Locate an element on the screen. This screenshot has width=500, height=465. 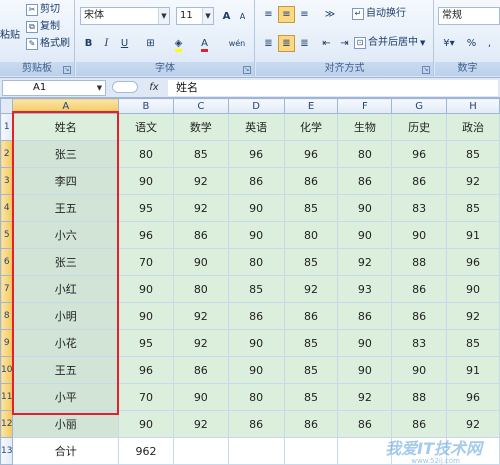
align-top-button: ≡ is located at coordinates (268, 14).